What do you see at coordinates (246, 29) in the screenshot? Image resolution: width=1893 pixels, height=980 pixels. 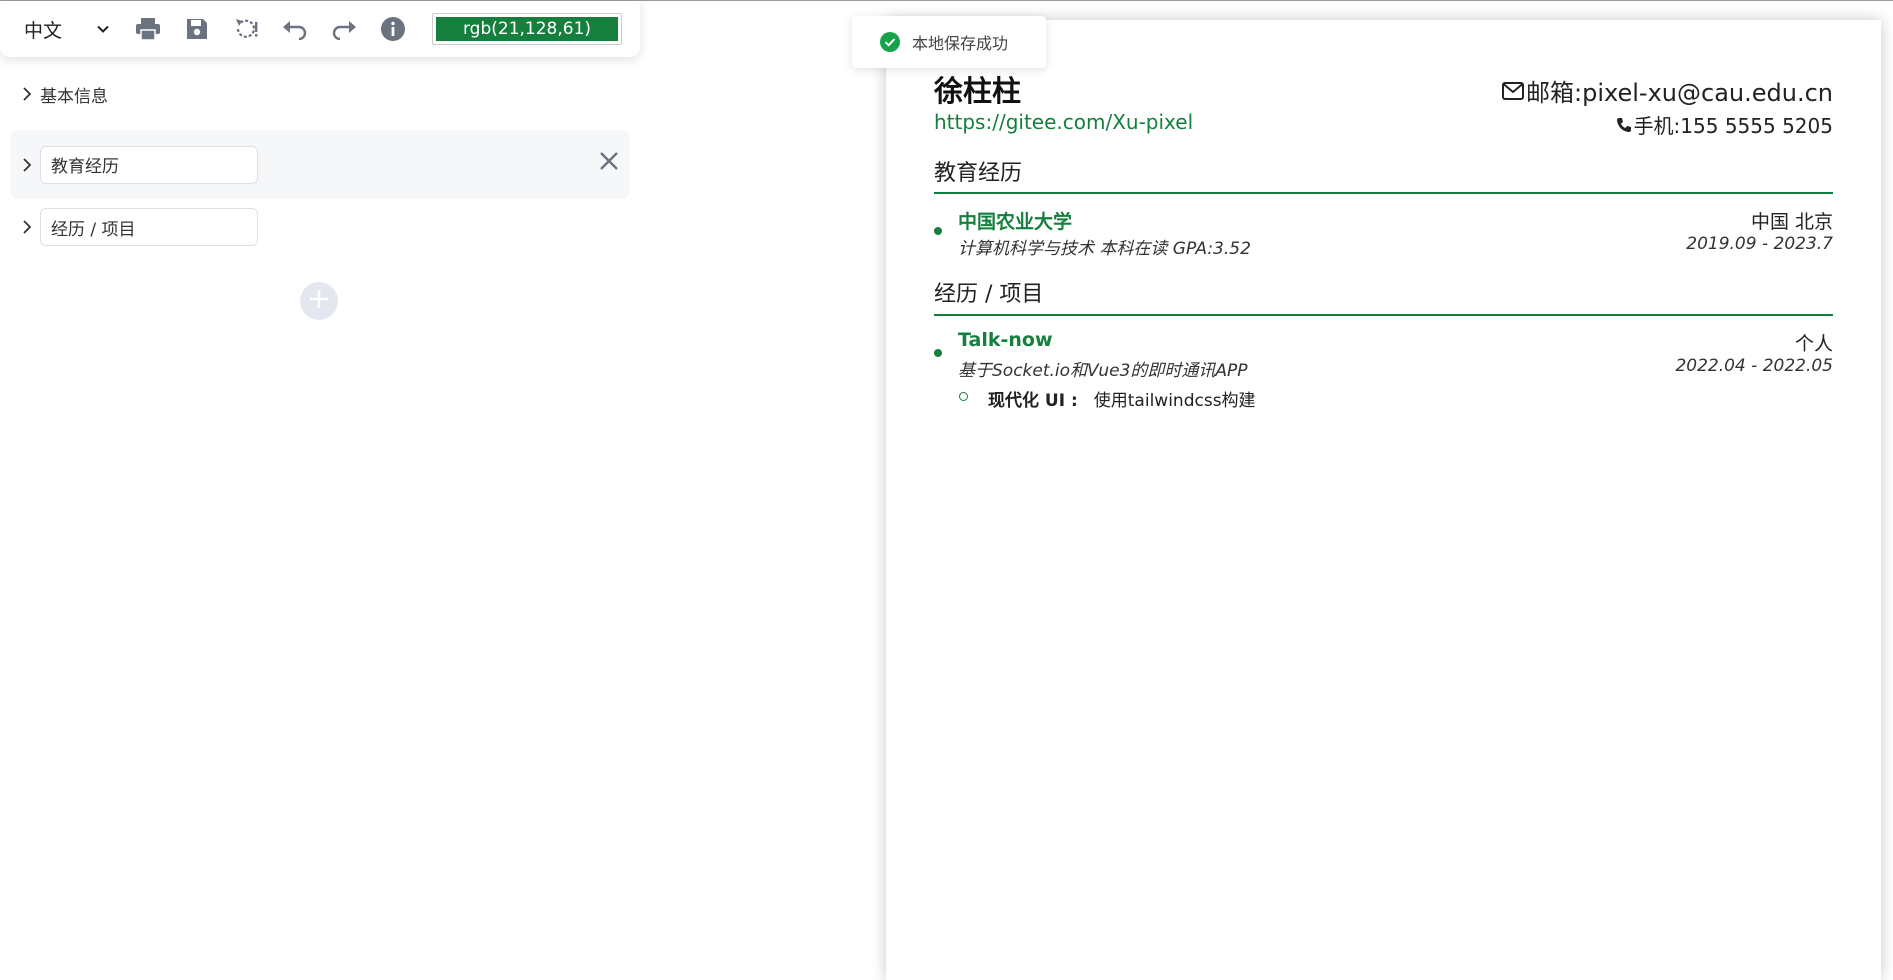 I see `reset-icon` at bounding box center [246, 29].